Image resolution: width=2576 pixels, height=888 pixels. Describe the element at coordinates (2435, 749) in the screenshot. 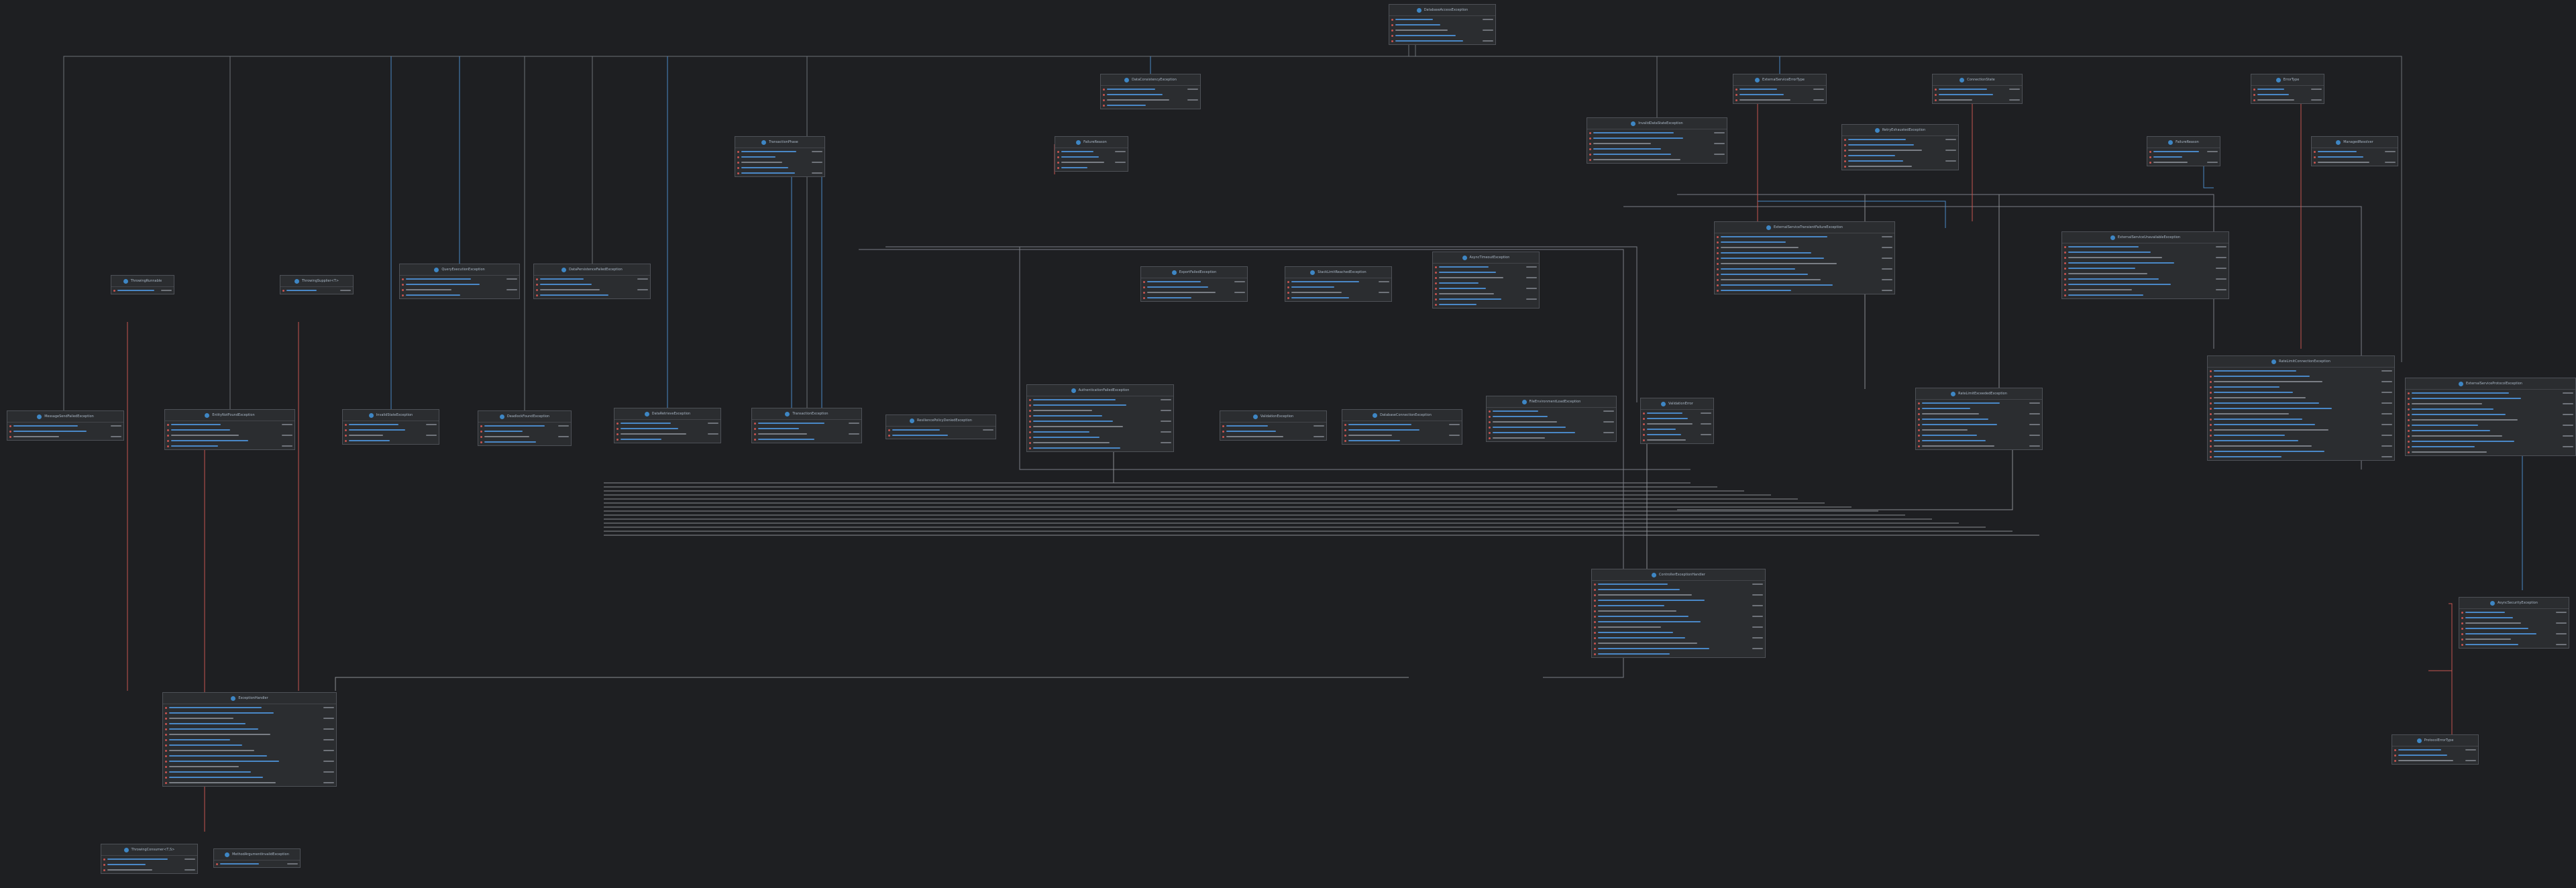

I see `class-node-protocolerrortype: ProtocolErrorType` at that location.